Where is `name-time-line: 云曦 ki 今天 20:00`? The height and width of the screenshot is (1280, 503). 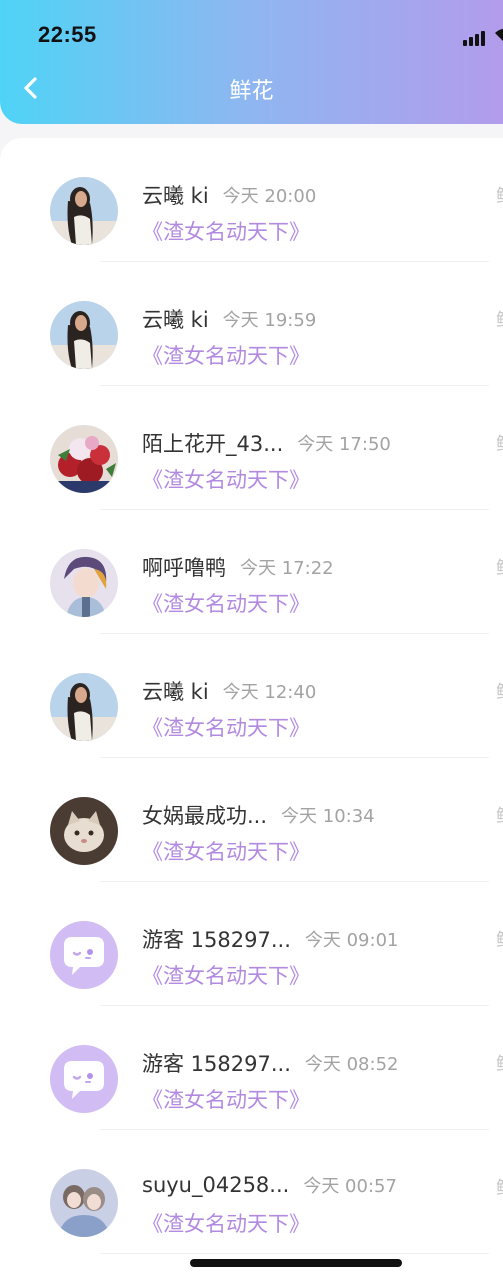 name-time-line: 云曦 ki 今天 20:00 is located at coordinates (229, 195).